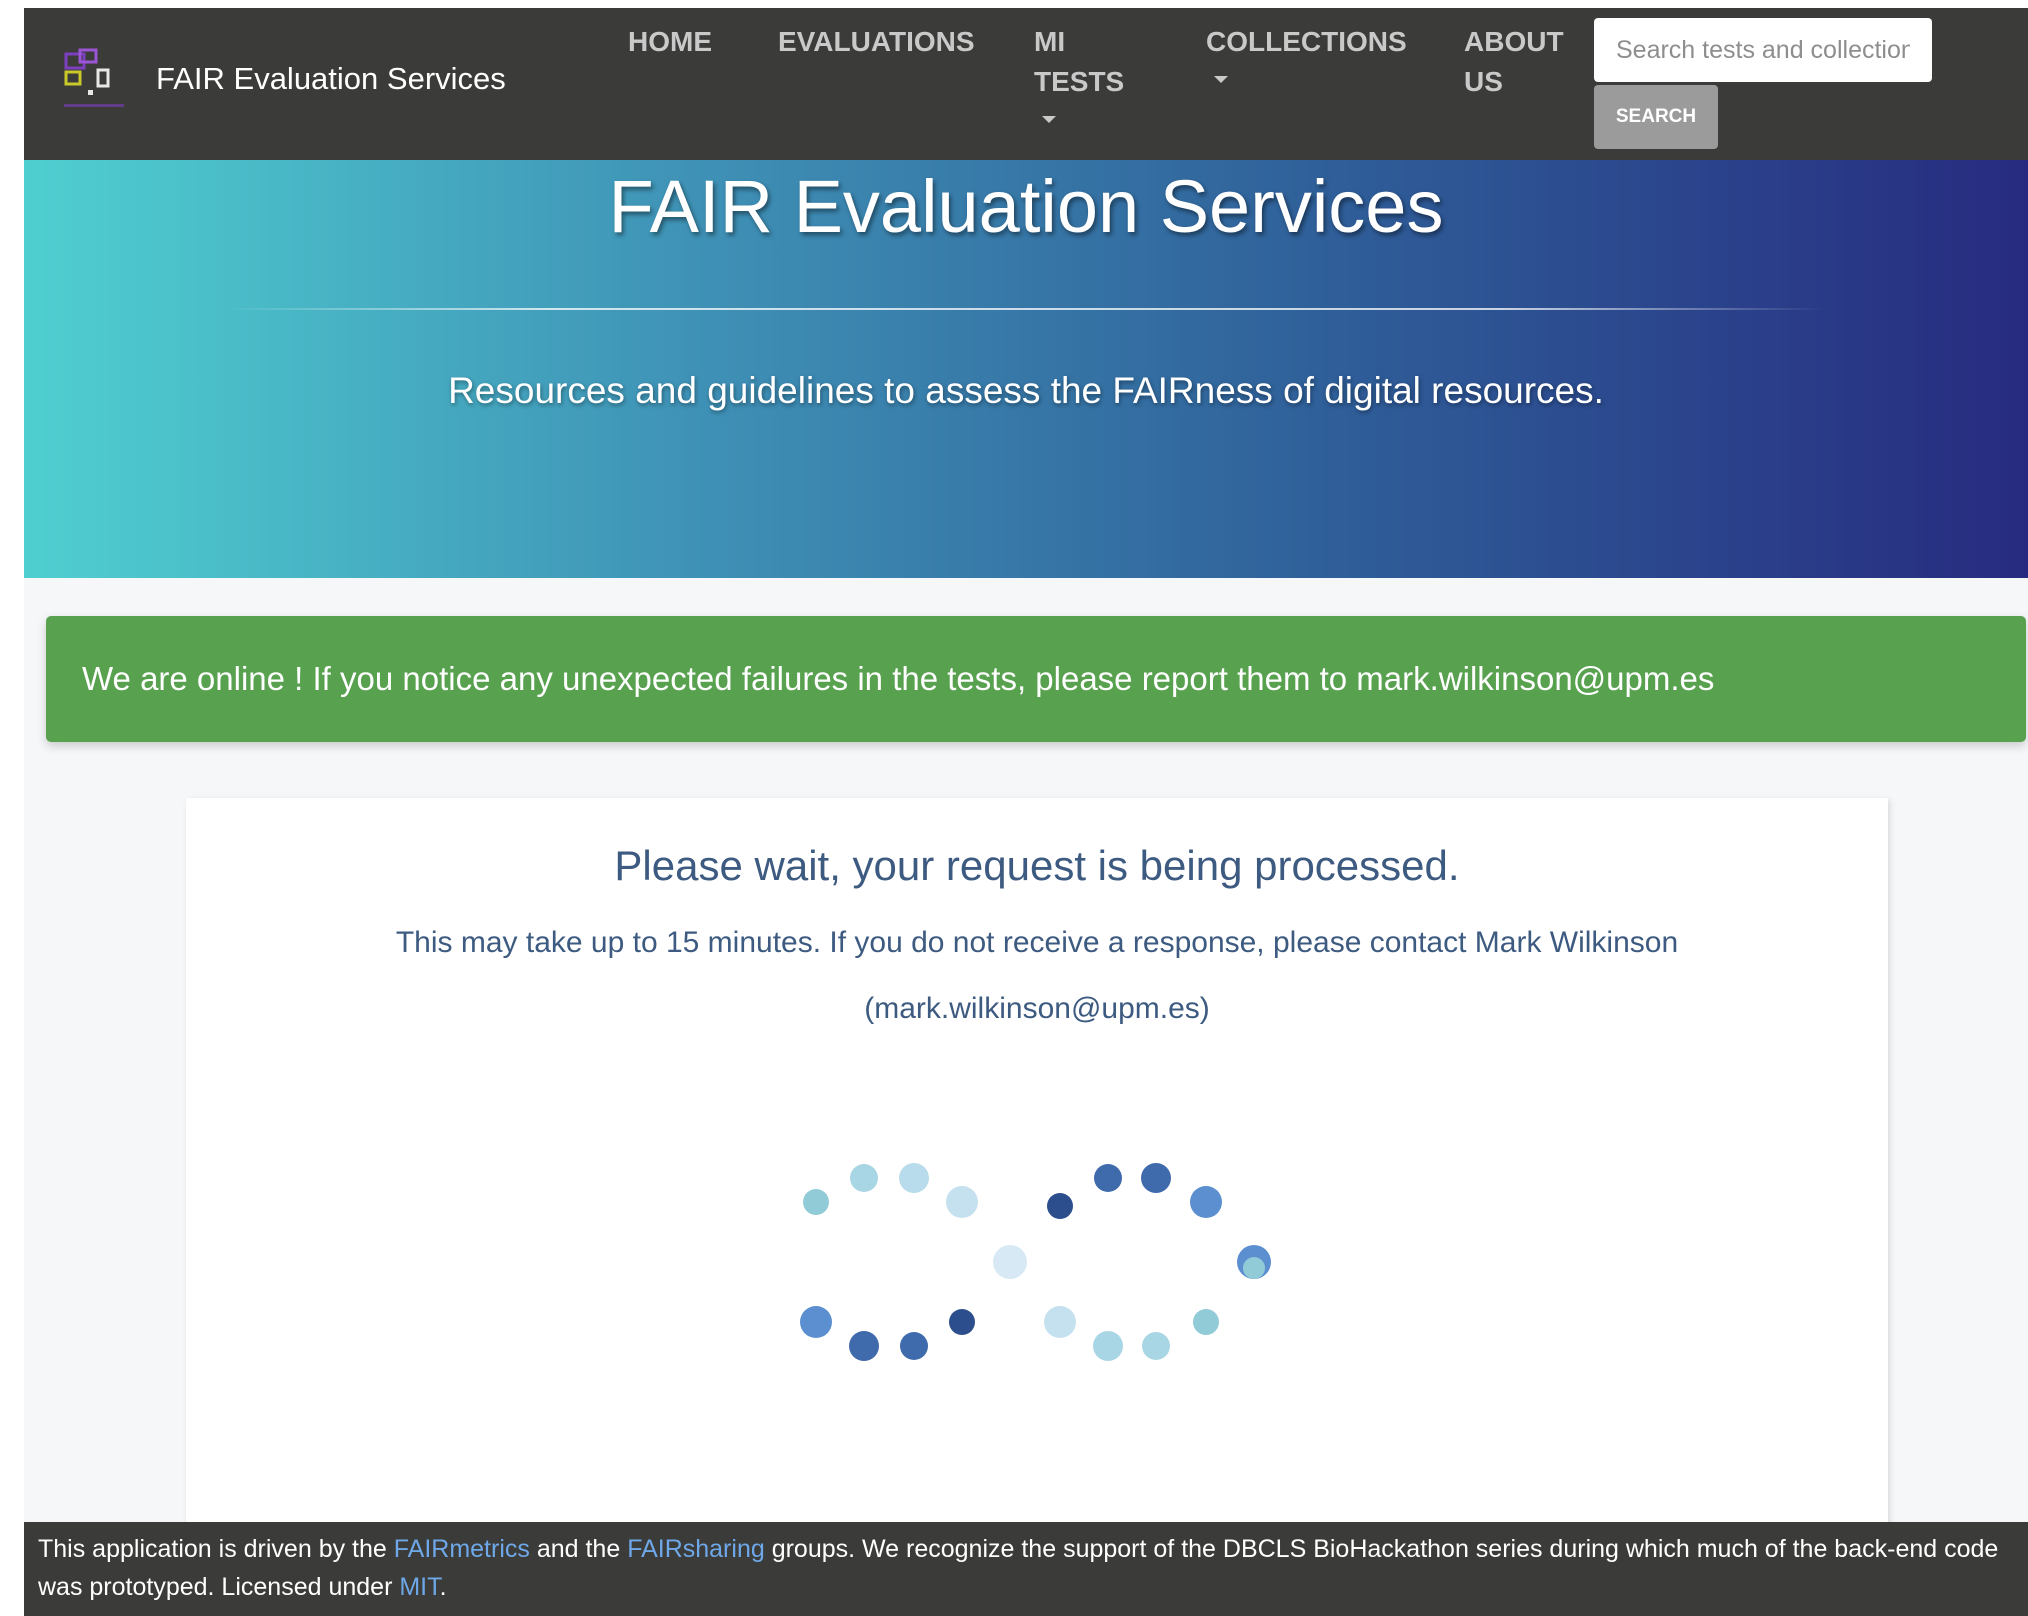 The width and height of the screenshot is (2028, 1616). I want to click on nav-mi-tests-label-line2: TESTS, so click(1079, 81).